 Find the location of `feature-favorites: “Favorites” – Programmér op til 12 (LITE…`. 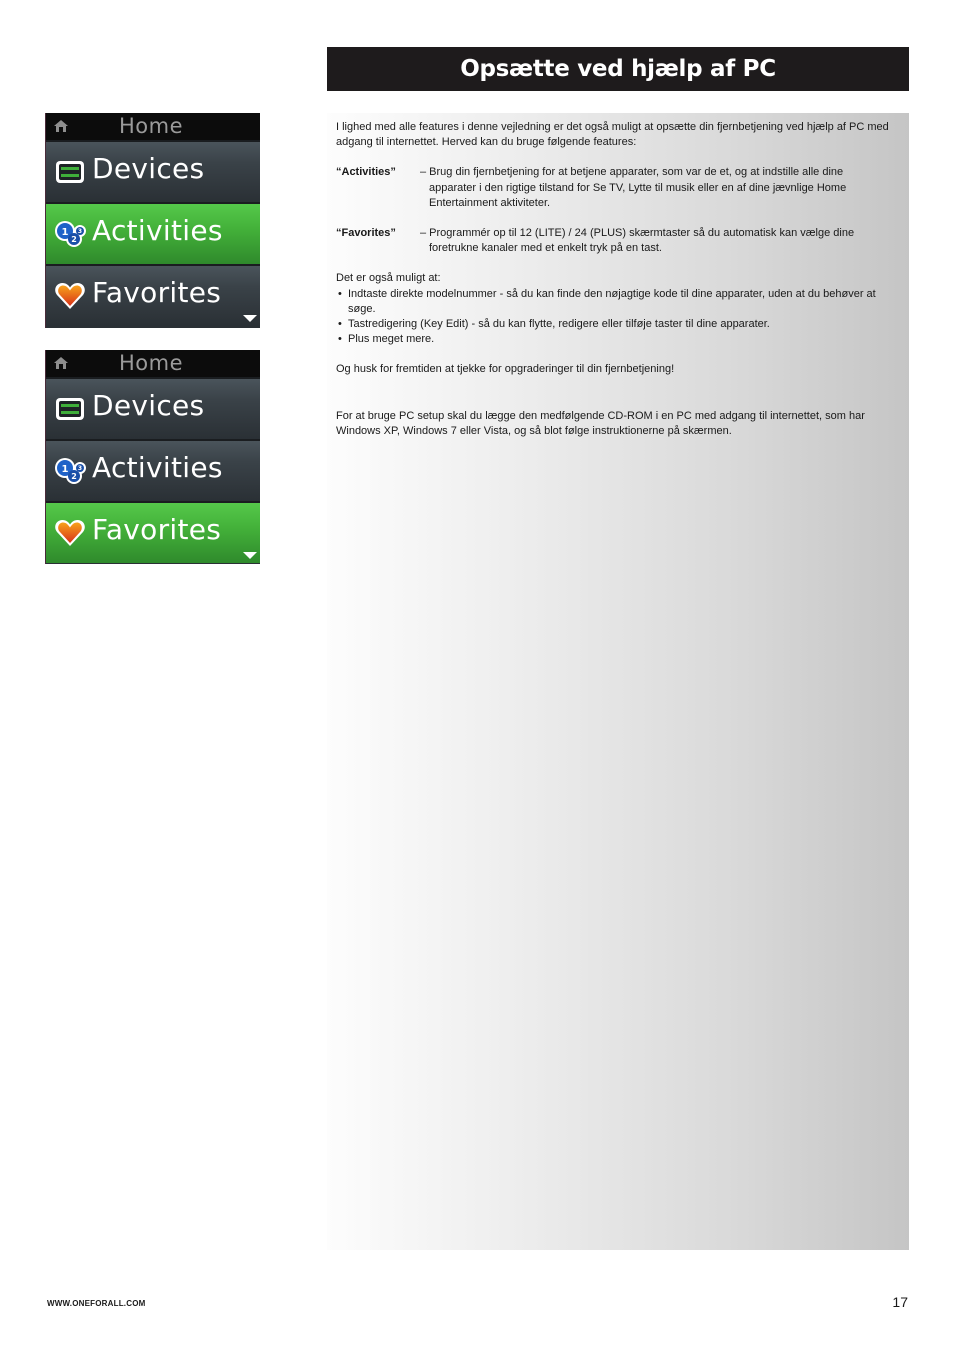

feature-favorites: “Favorites” – Programmér op til 12 (LITE… is located at coordinates (613, 241).